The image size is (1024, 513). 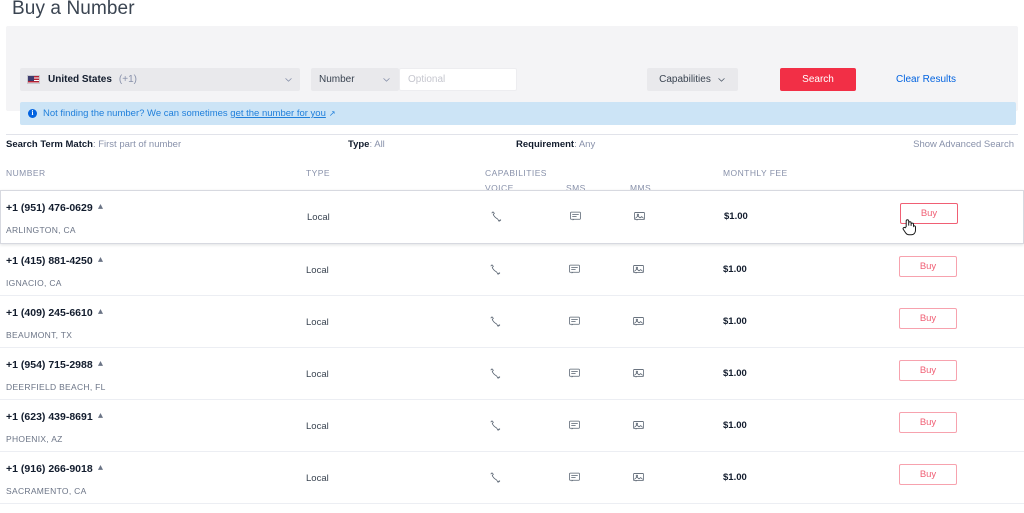 What do you see at coordinates (55, 260) in the screenshot?
I see `phone-number: +1 (415) 881-4250` at bounding box center [55, 260].